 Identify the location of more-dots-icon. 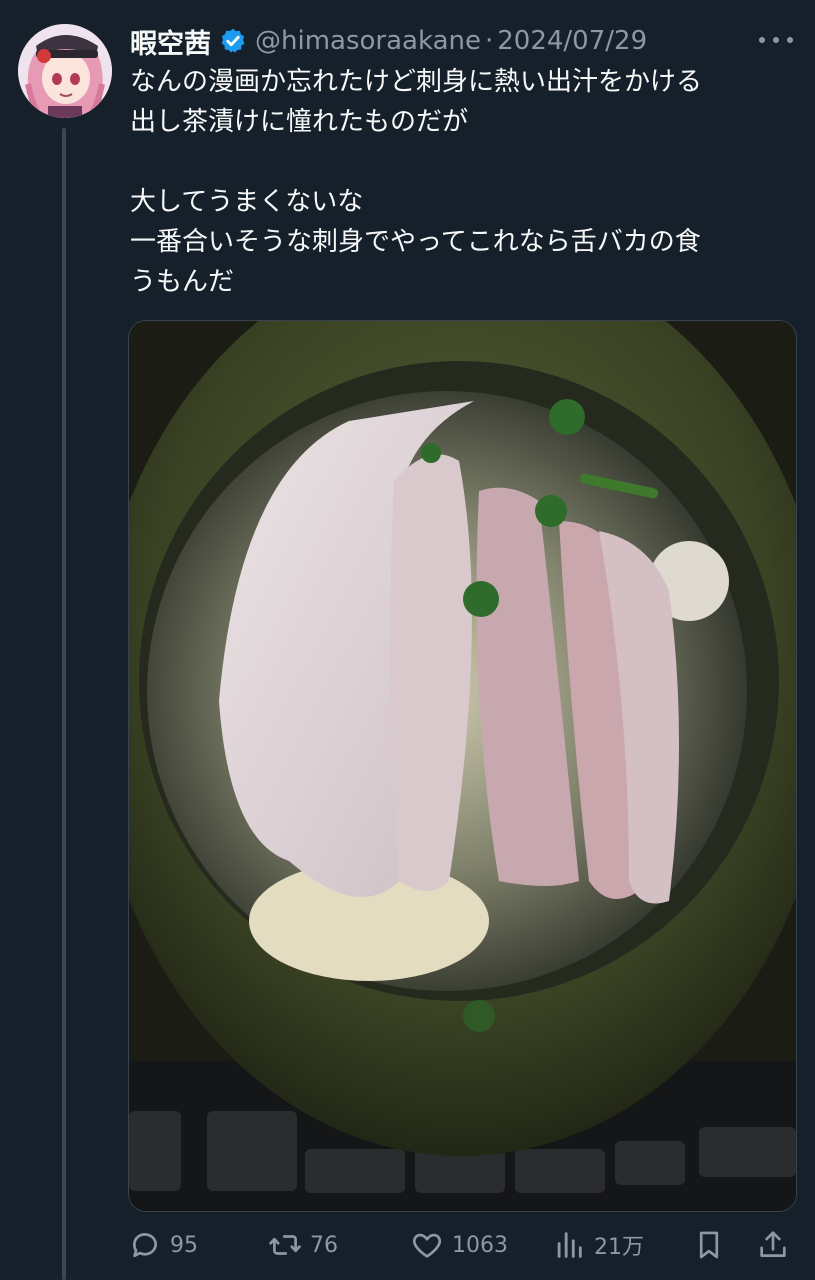
(776, 40).